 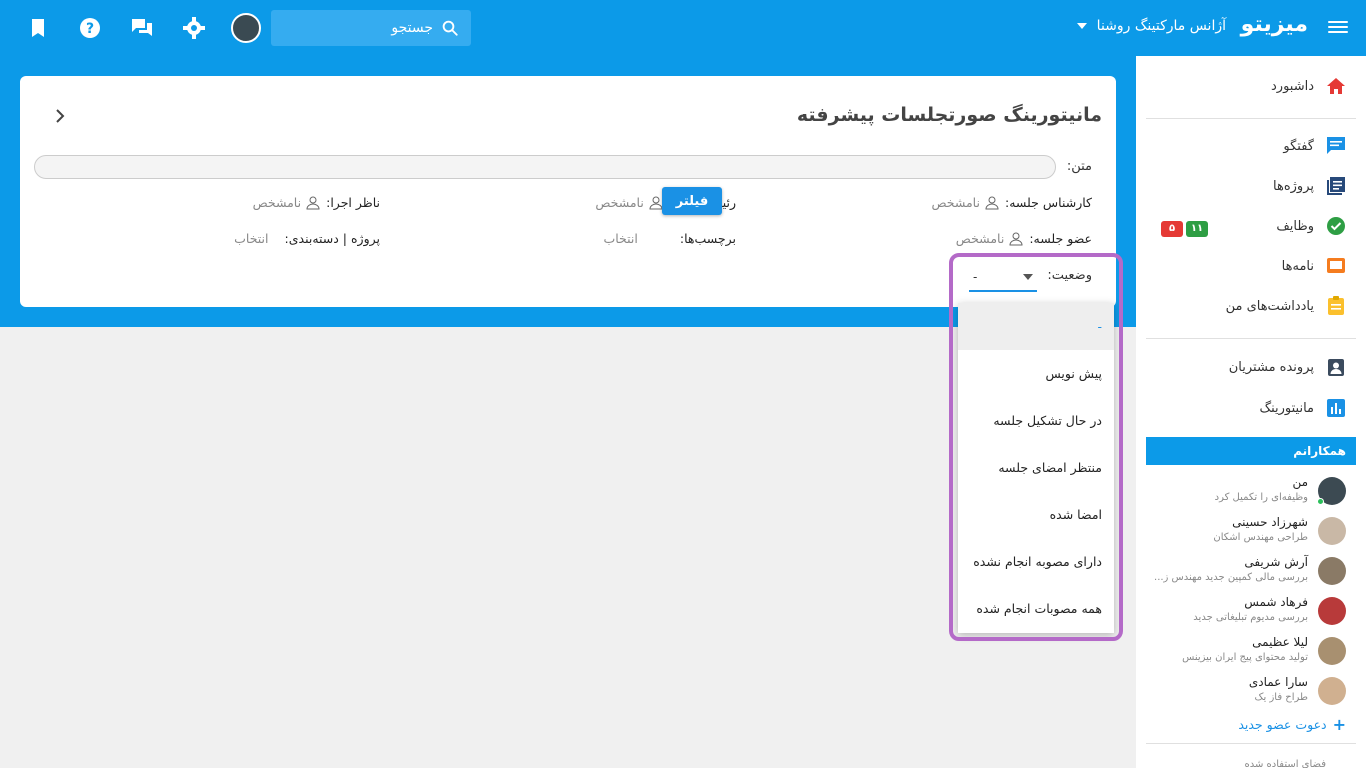 I want to click on gear-icon, so click(x=194, y=28).